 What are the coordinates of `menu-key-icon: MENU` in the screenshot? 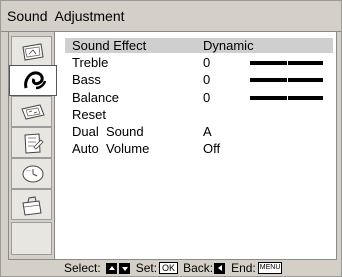 It's located at (270, 268).